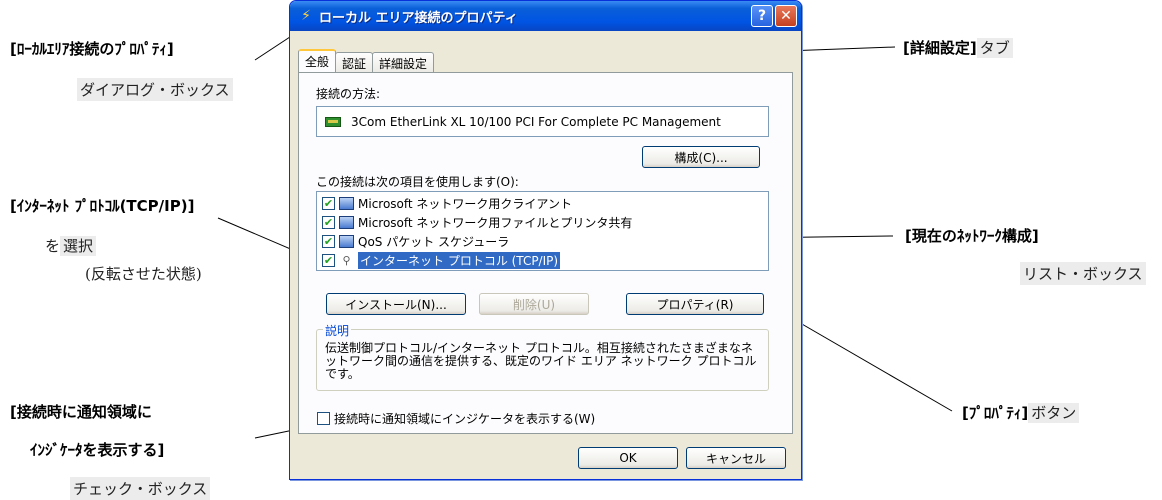 The height and width of the screenshot is (500, 1162). What do you see at coordinates (143, 274) in the screenshot?
I see `annotation-protocol-note: (反転させた状態)` at bounding box center [143, 274].